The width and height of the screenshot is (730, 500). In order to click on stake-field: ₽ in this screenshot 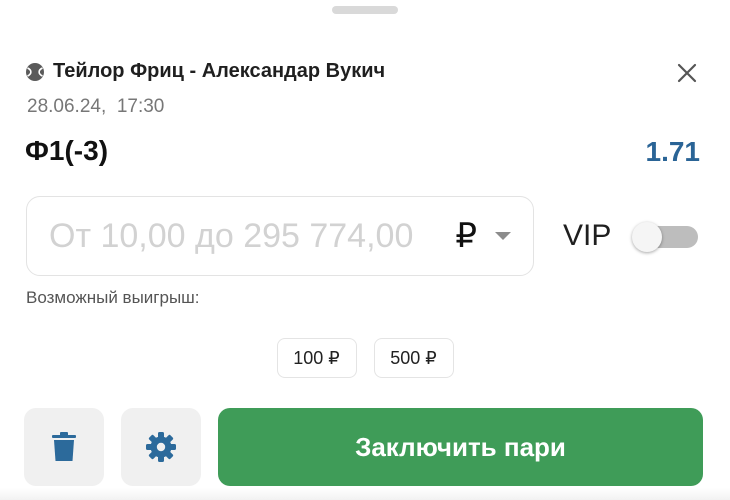, I will do `click(280, 236)`.